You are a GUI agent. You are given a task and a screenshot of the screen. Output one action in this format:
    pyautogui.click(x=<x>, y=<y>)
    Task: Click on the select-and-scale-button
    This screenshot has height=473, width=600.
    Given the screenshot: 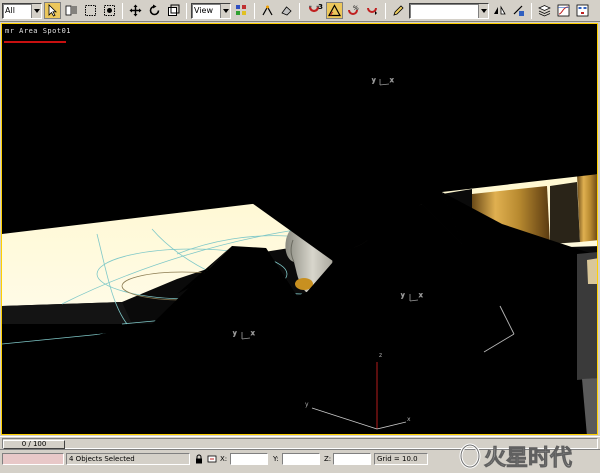 What is the action you would take?
    pyautogui.click(x=173, y=10)
    